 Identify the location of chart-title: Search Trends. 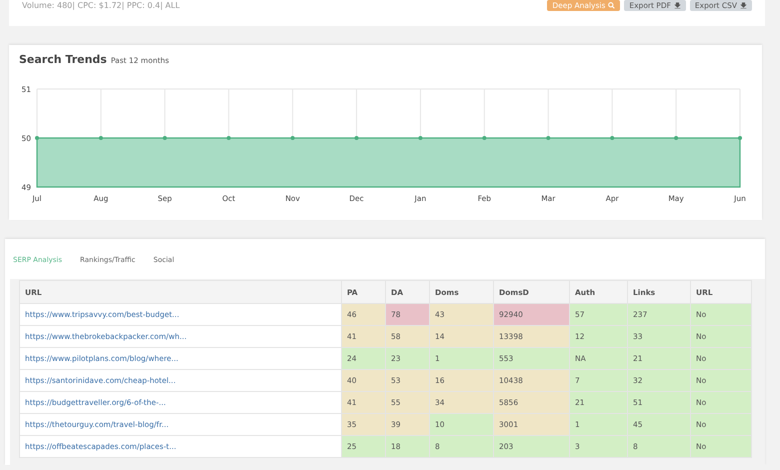
(63, 59).